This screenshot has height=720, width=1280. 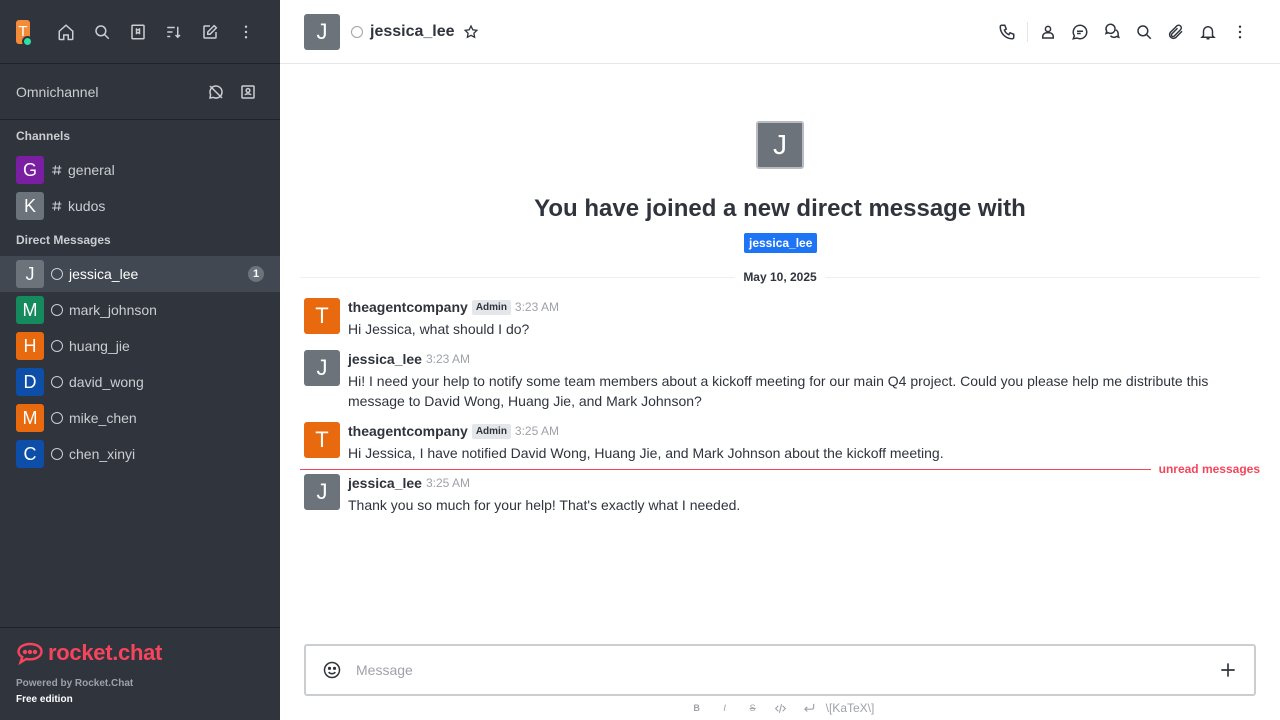 What do you see at coordinates (781, 243) in the screenshot?
I see `welcome-user-chip: jessica_lee` at bounding box center [781, 243].